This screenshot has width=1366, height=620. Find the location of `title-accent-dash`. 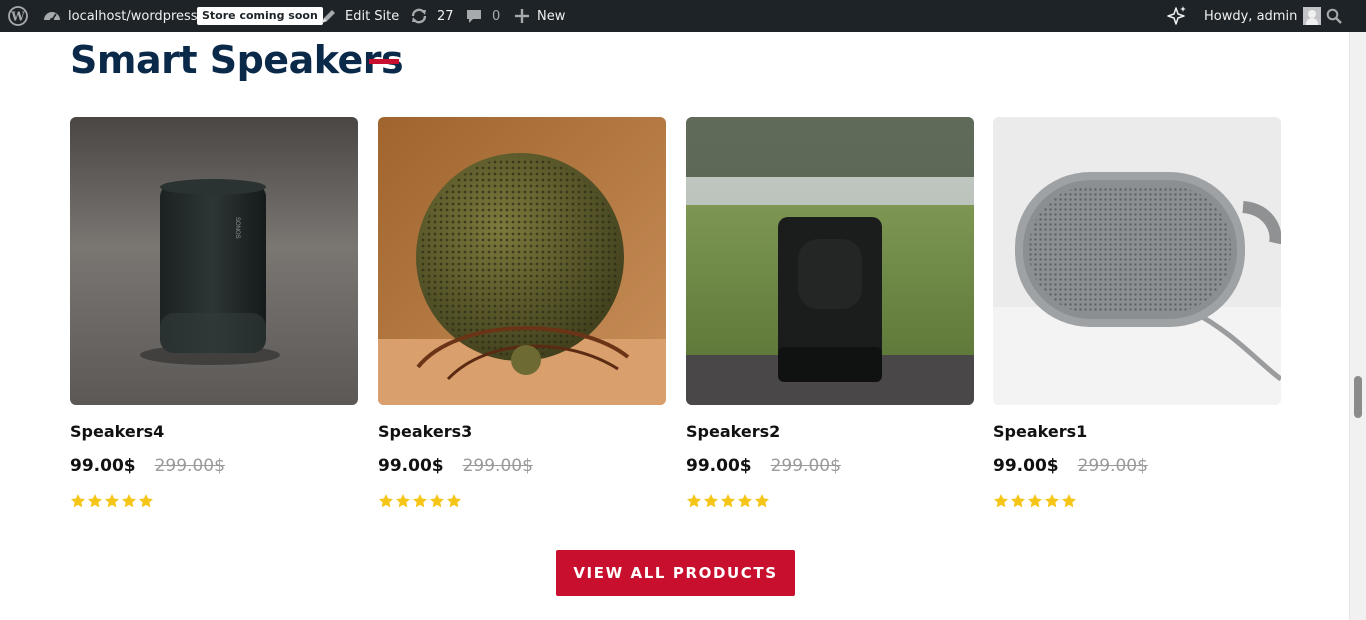

title-accent-dash is located at coordinates (384, 61).